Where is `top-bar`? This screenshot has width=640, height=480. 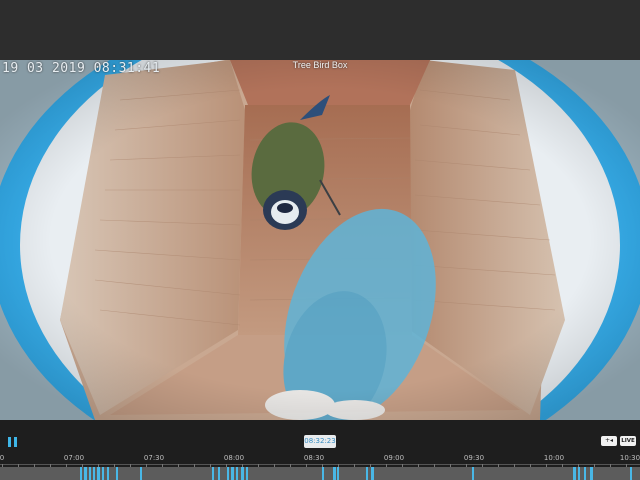 top-bar is located at coordinates (320, 30).